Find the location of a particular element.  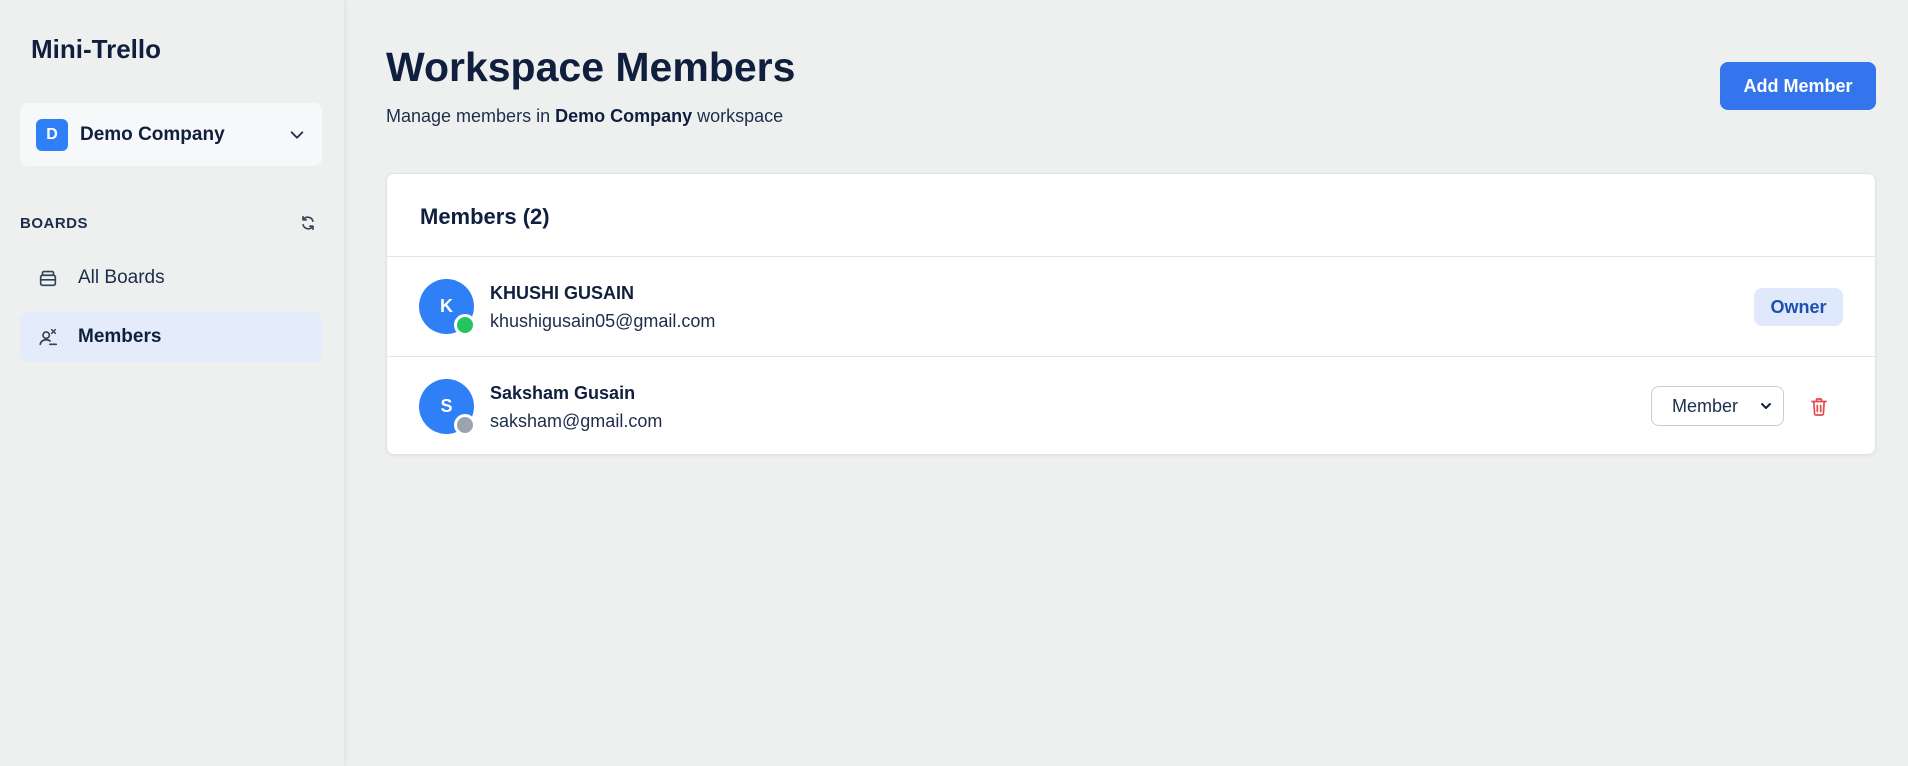

subtitle-prefix: Manage members in is located at coordinates (471, 116).